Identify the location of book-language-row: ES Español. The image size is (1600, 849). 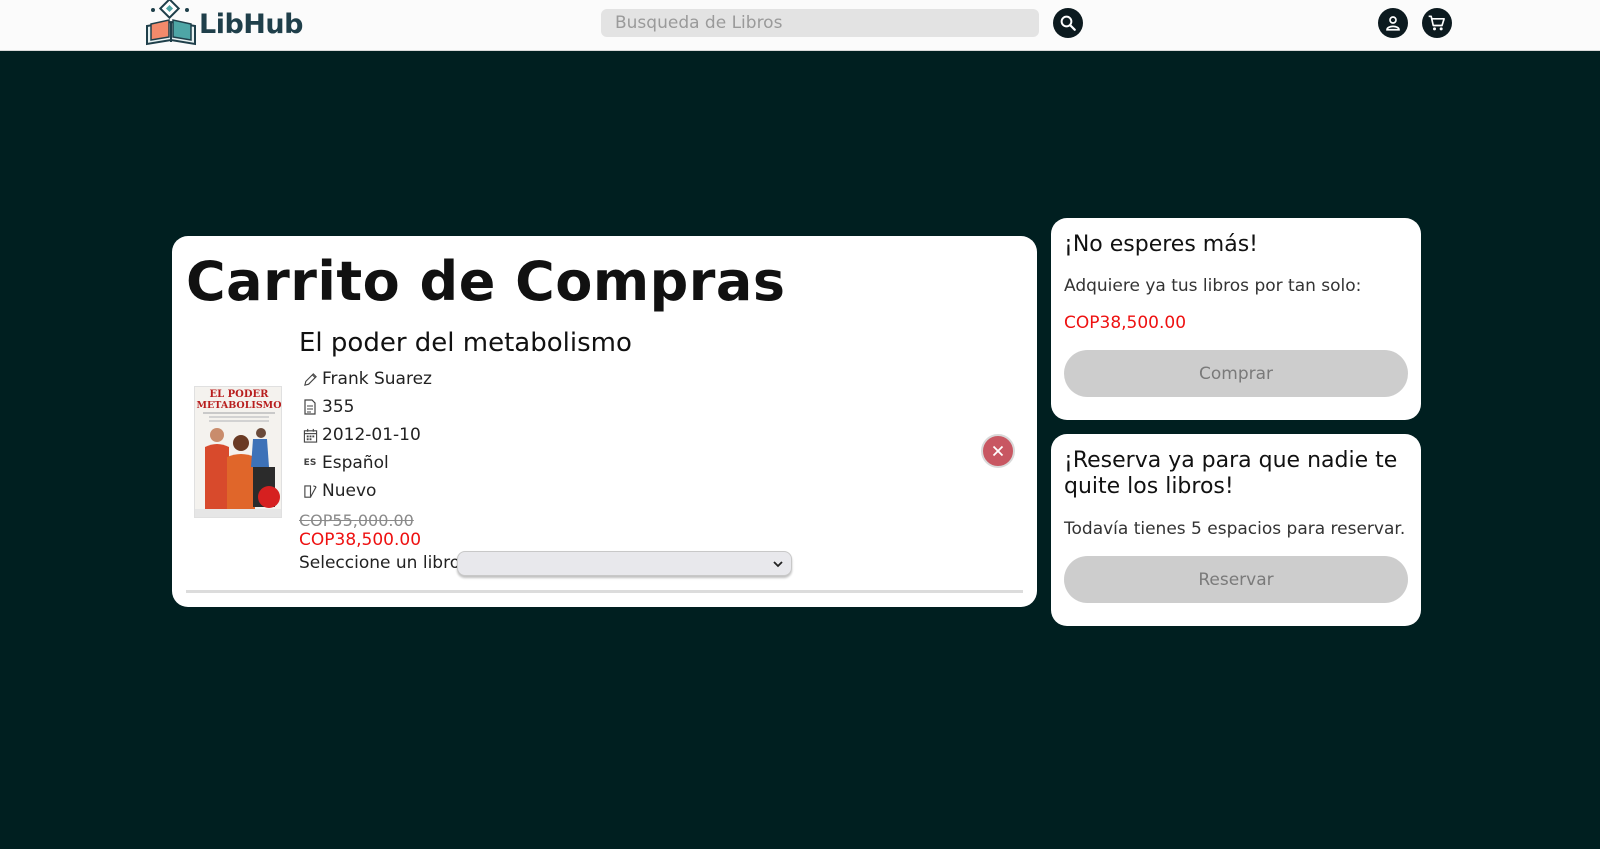
(345, 463).